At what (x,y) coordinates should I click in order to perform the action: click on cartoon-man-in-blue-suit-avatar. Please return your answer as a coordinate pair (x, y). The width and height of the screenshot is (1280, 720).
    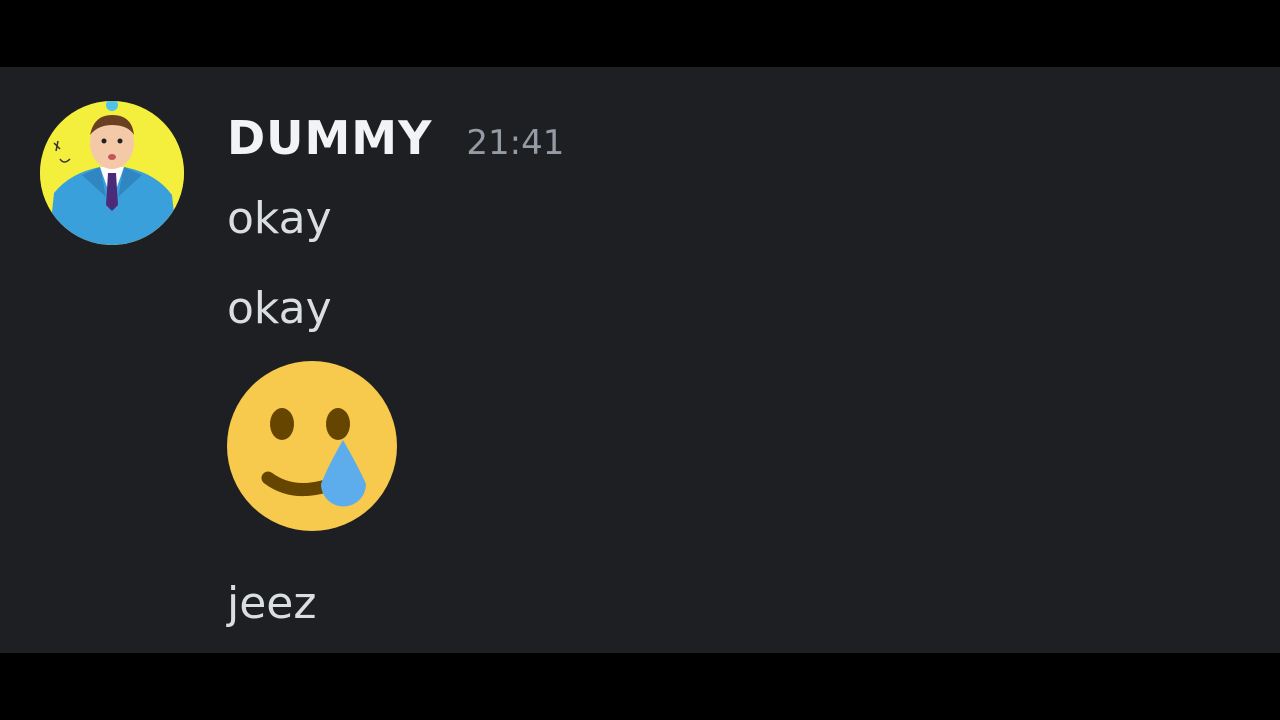
    Looking at the image, I should click on (112, 173).